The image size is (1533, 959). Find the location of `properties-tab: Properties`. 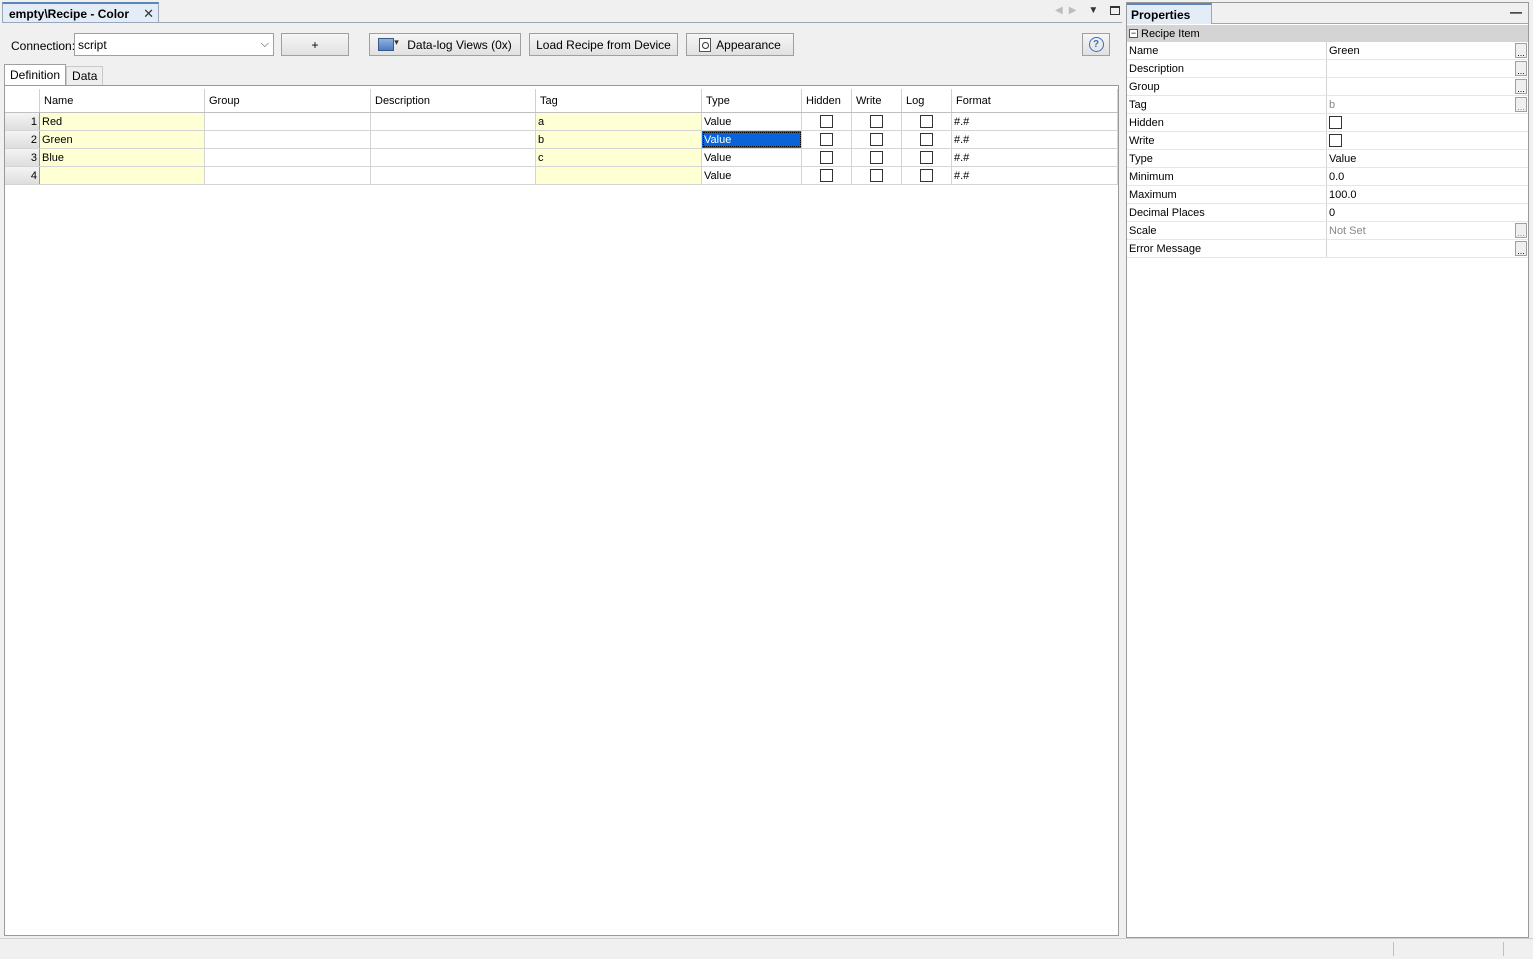

properties-tab: Properties is located at coordinates (1169, 13).